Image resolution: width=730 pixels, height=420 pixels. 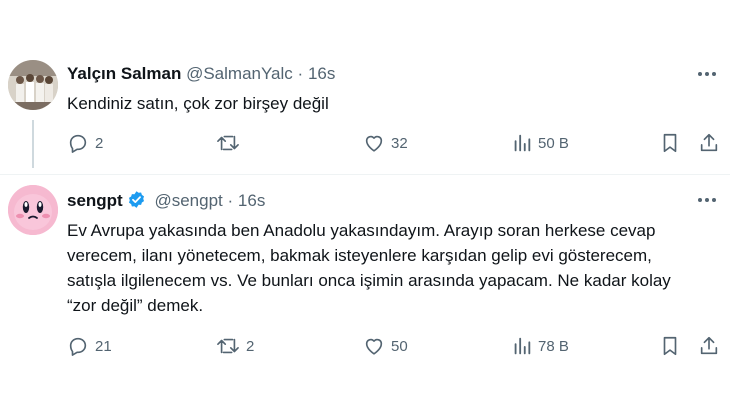 I want to click on tweet-header: Yalçın Salman @SalmanYalc · 16s, so click(x=201, y=74).